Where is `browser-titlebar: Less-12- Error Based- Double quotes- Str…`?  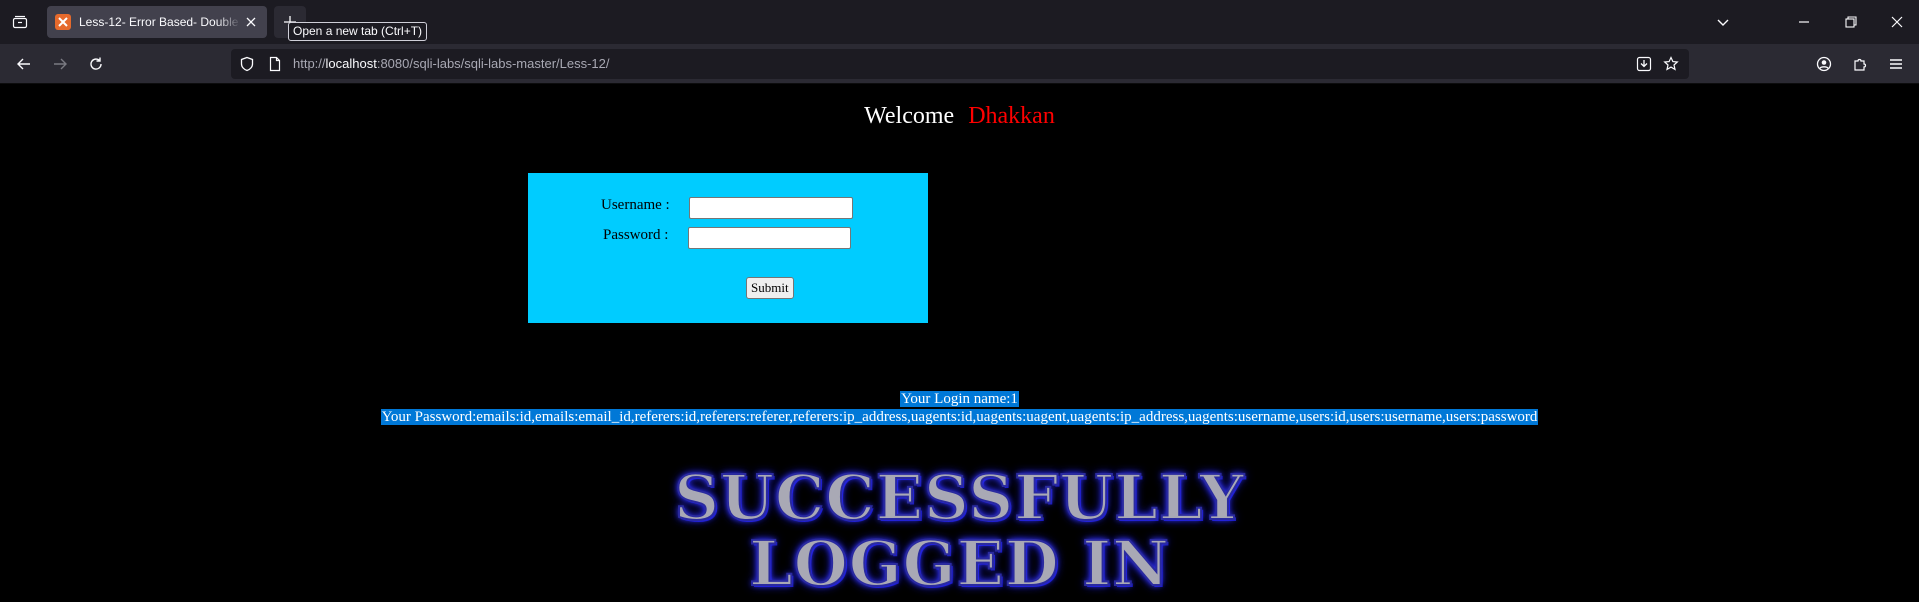
browser-titlebar: Less-12- Error Based- Double quotes- Str… is located at coordinates (959, 22).